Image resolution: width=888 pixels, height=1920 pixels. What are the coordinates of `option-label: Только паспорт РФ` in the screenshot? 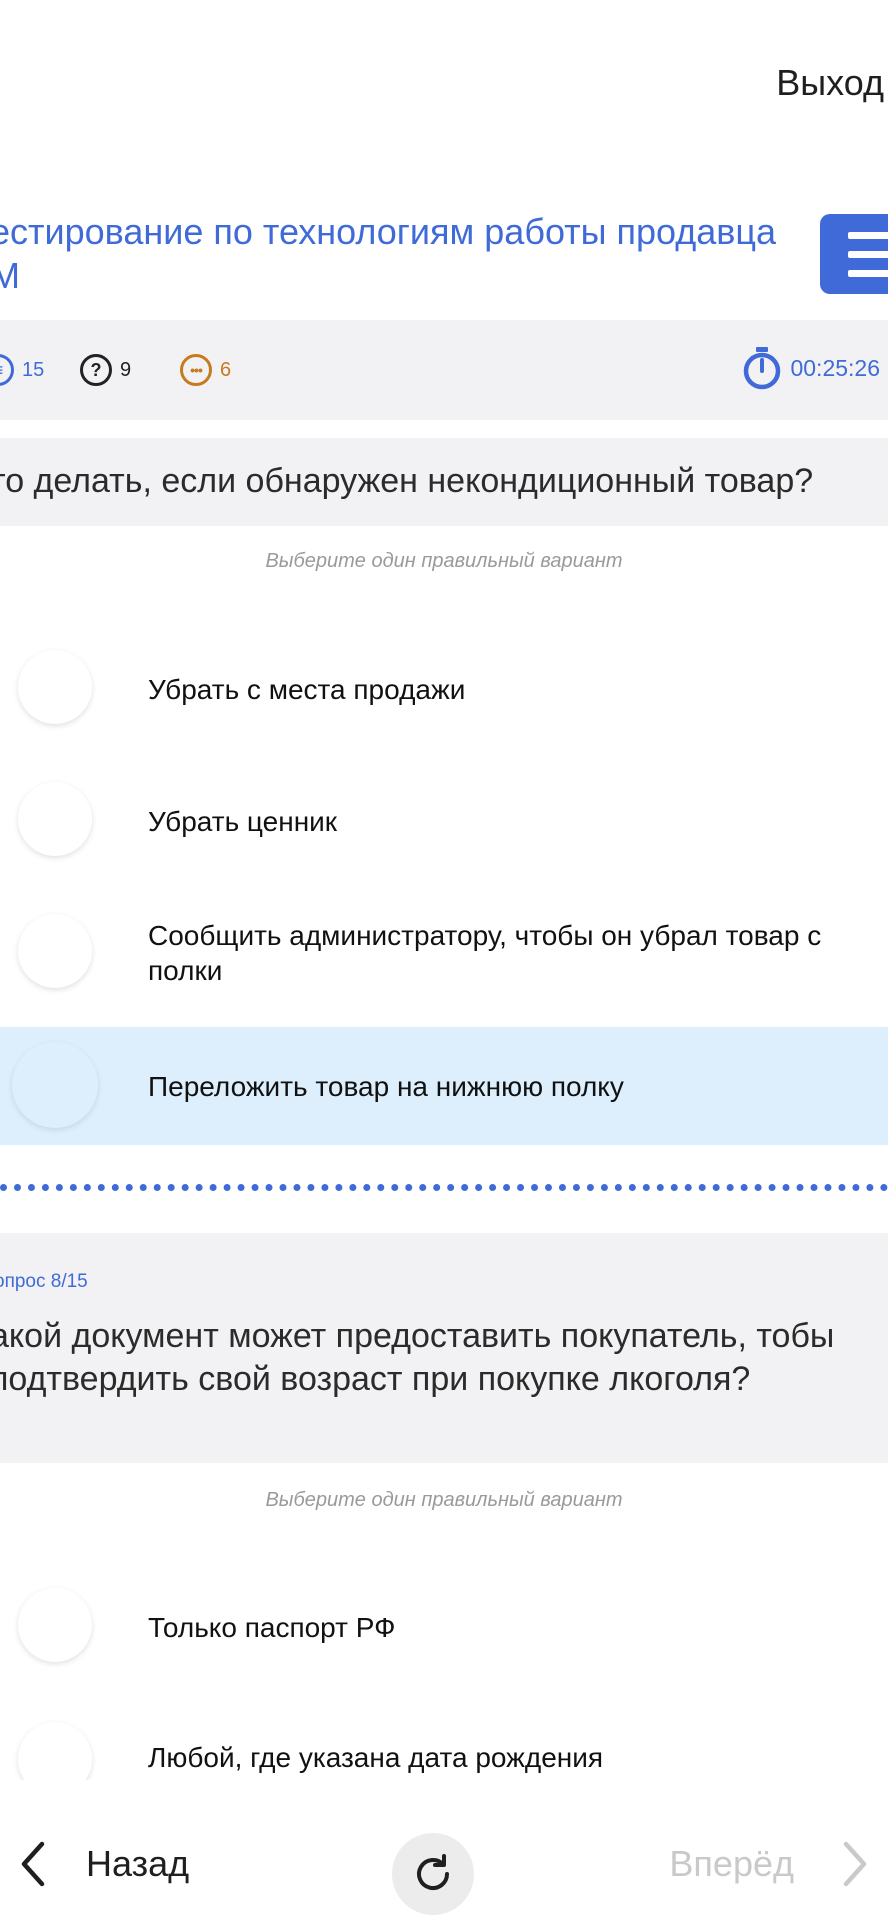 It's located at (272, 1627).